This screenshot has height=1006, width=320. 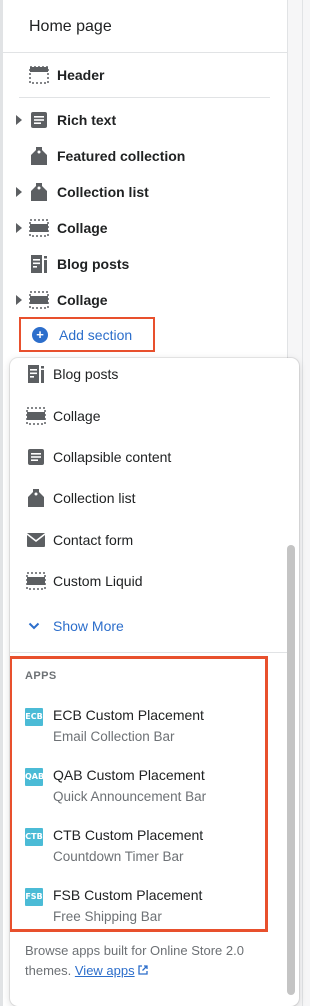 I want to click on app-logo-icon: QAB, so click(x=34, y=777).